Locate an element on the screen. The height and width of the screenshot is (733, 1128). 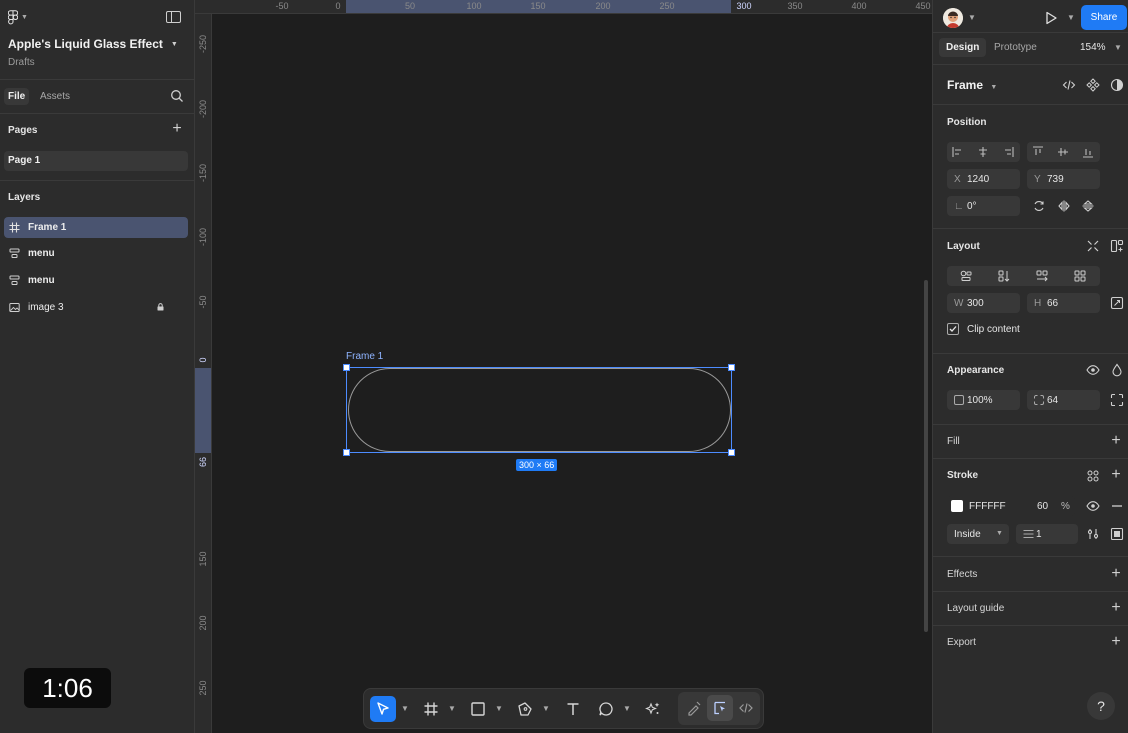
component-icon is located at coordinates (1093, 85).